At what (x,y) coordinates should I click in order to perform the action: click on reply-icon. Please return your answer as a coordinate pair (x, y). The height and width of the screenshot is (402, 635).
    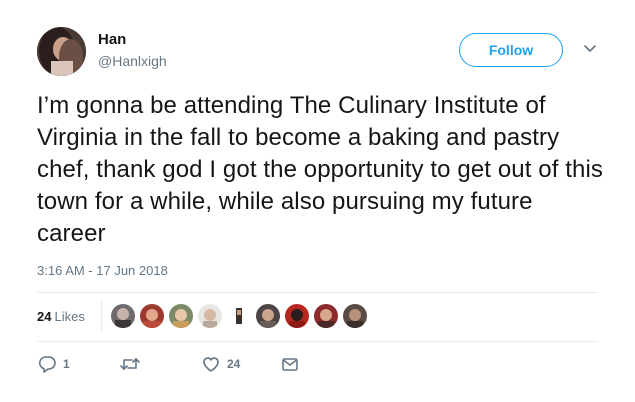
    Looking at the image, I should click on (47, 364).